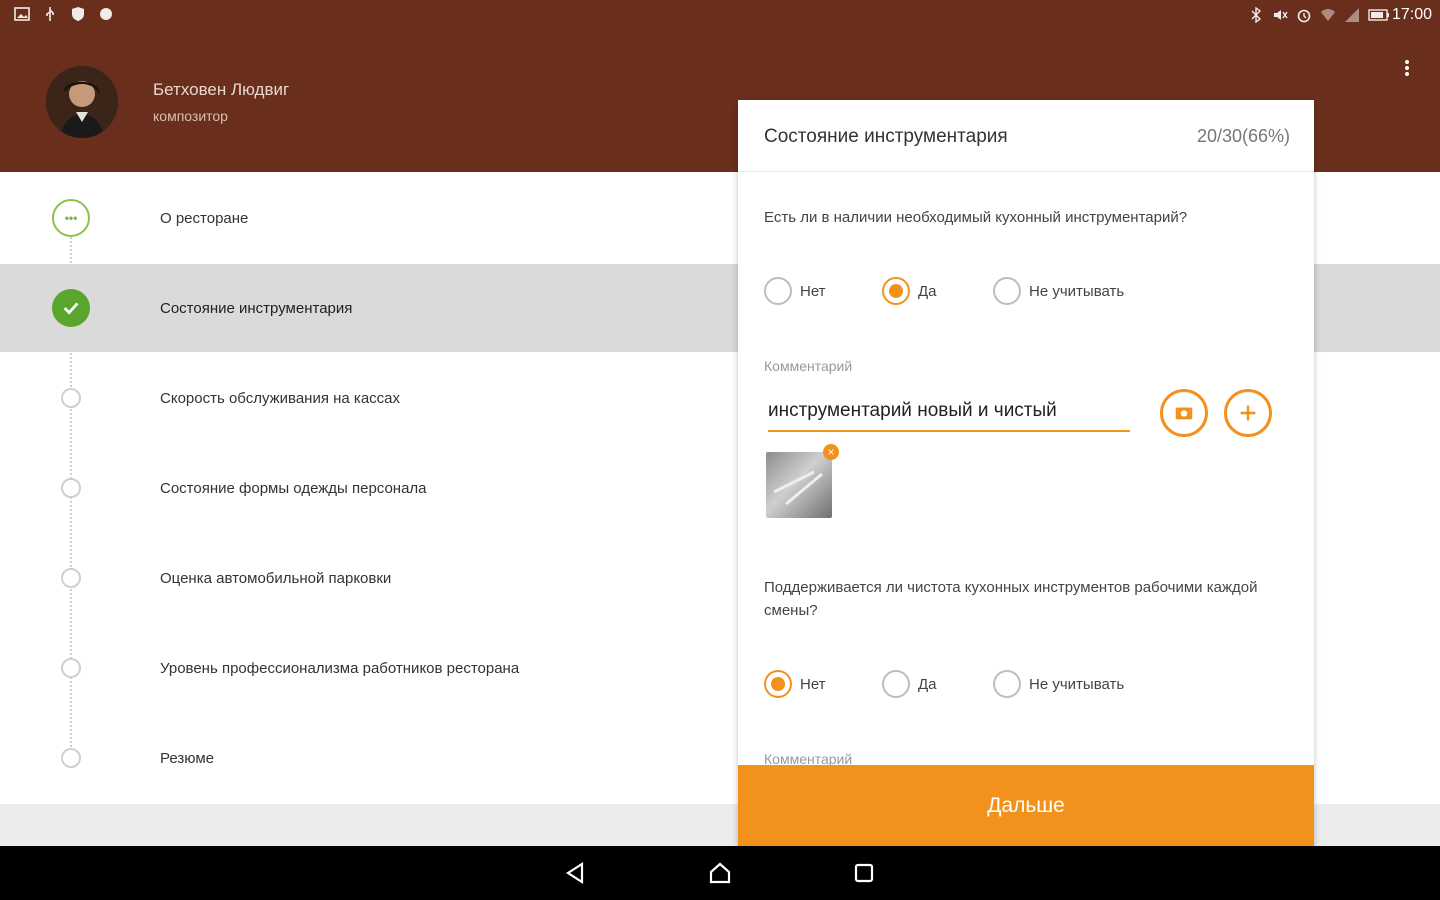 This screenshot has width=1440, height=900. What do you see at coordinates (1026, 136) in the screenshot?
I see `card-header: Состояние инструментария 20/30(66%)` at bounding box center [1026, 136].